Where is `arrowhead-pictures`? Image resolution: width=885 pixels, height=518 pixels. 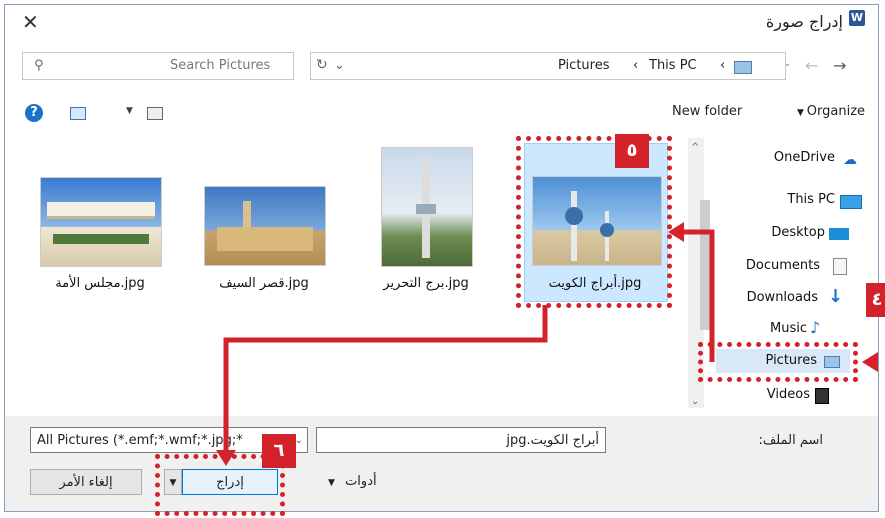
arrowhead-pictures is located at coordinates (870, 362).